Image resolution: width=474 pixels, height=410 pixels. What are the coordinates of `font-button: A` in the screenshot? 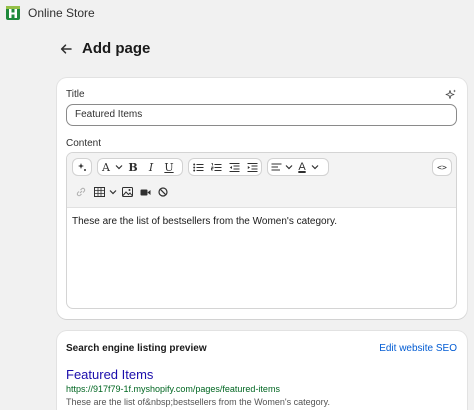 It's located at (106, 167).